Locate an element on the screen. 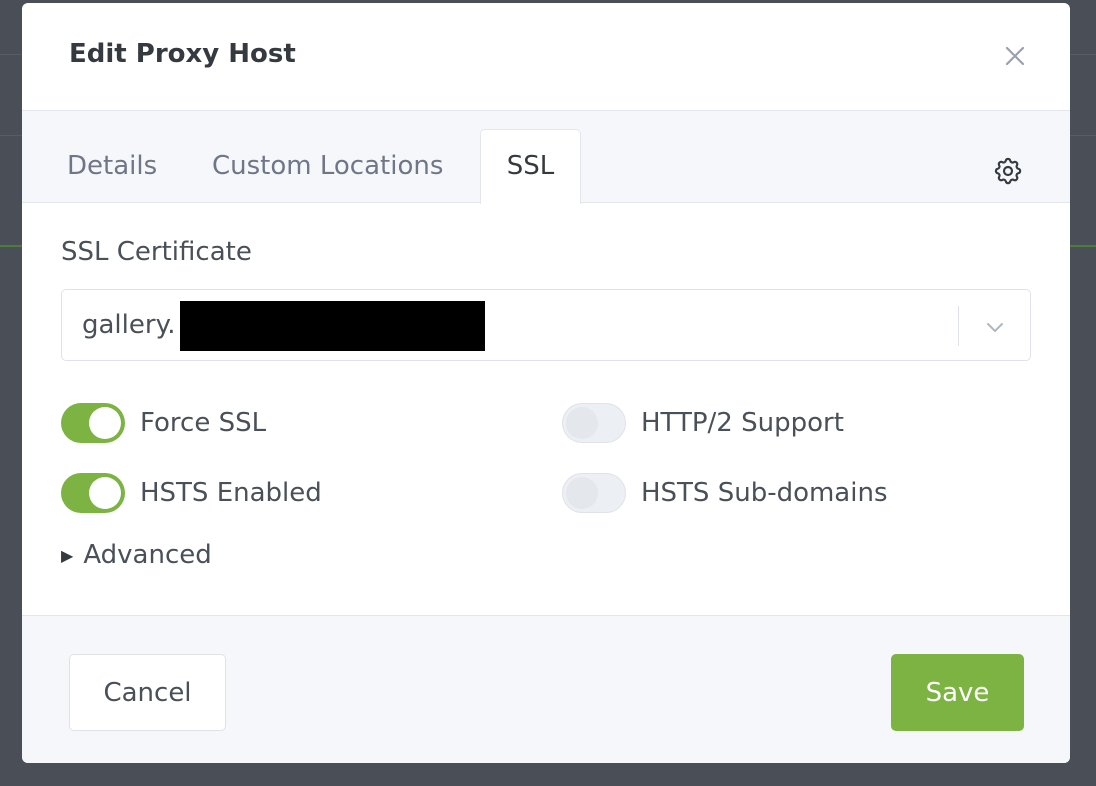 Image resolution: width=1096 pixels, height=786 pixels. ssl-certificate-select: gallery. is located at coordinates (546, 325).